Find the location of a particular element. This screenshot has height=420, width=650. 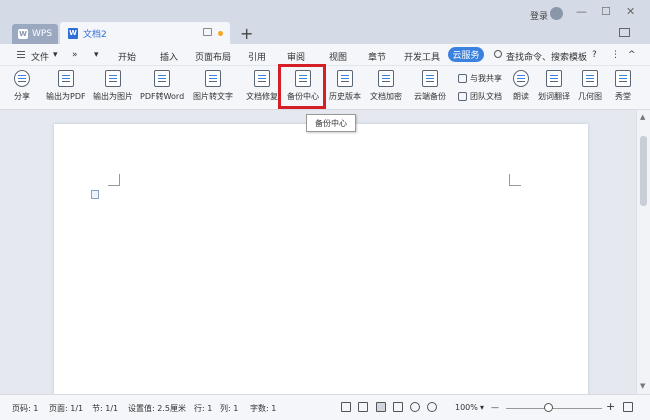

page-view-icon is located at coordinates (381, 407).